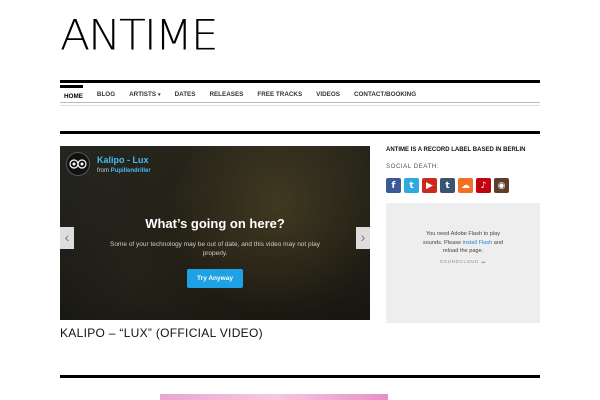  Describe the element at coordinates (363, 238) in the screenshot. I see `next-slide-arrow-icon: ›` at that location.